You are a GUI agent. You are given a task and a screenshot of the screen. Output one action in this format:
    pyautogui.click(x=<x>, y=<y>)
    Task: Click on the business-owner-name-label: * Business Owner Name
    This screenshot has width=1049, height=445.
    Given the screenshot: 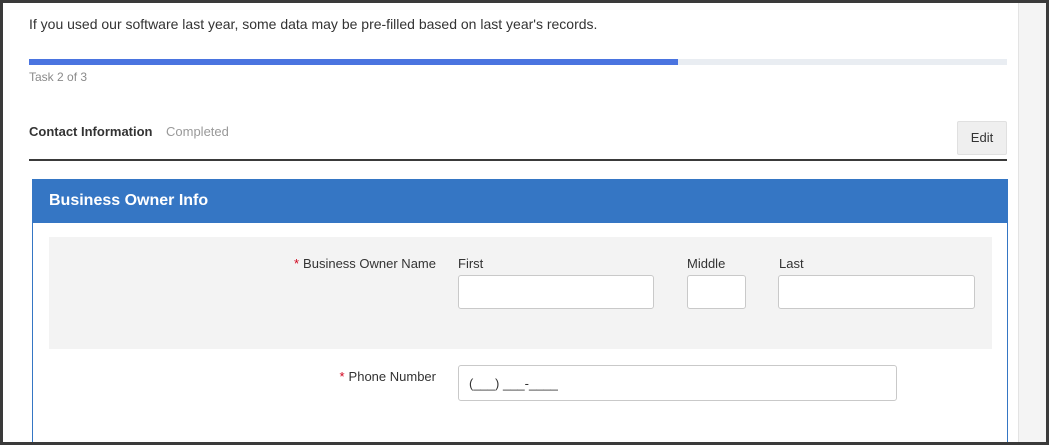 What is the action you would take?
    pyautogui.click(x=365, y=263)
    